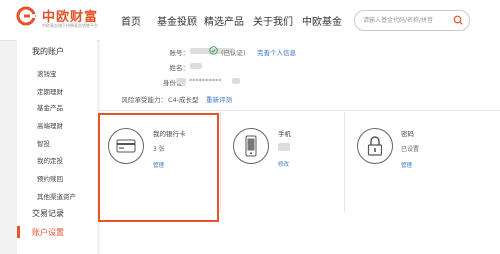  Describe the element at coordinates (48, 213) in the screenshot. I see `sidebar-item-transactions: 交易记录` at that location.